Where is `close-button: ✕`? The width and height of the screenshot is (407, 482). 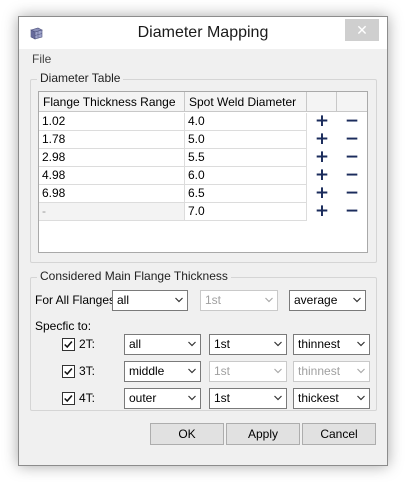
close-button: ✕ is located at coordinates (362, 30).